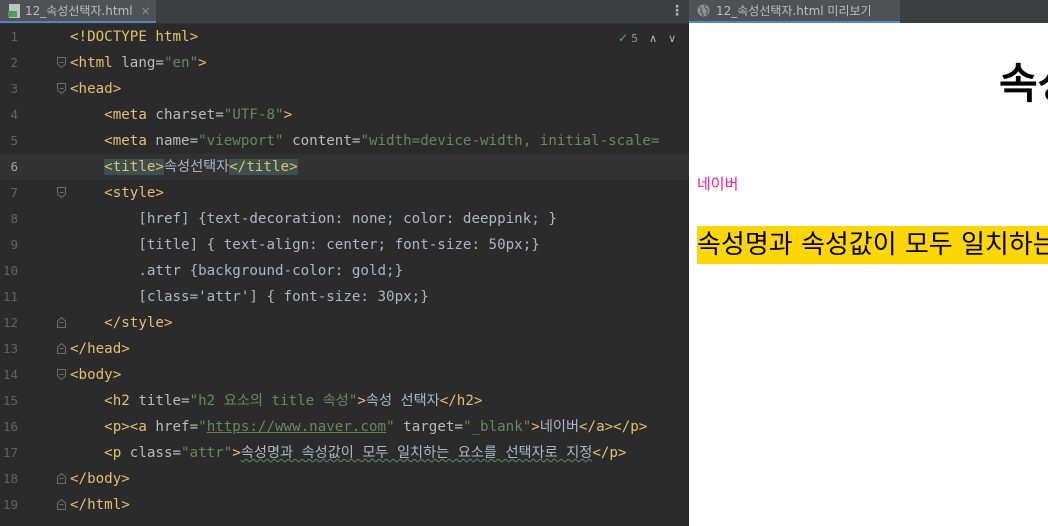 This screenshot has height=526, width=1048. Describe the element at coordinates (653, 38) in the screenshot. I see `chevron-up-icon: ∧` at that location.